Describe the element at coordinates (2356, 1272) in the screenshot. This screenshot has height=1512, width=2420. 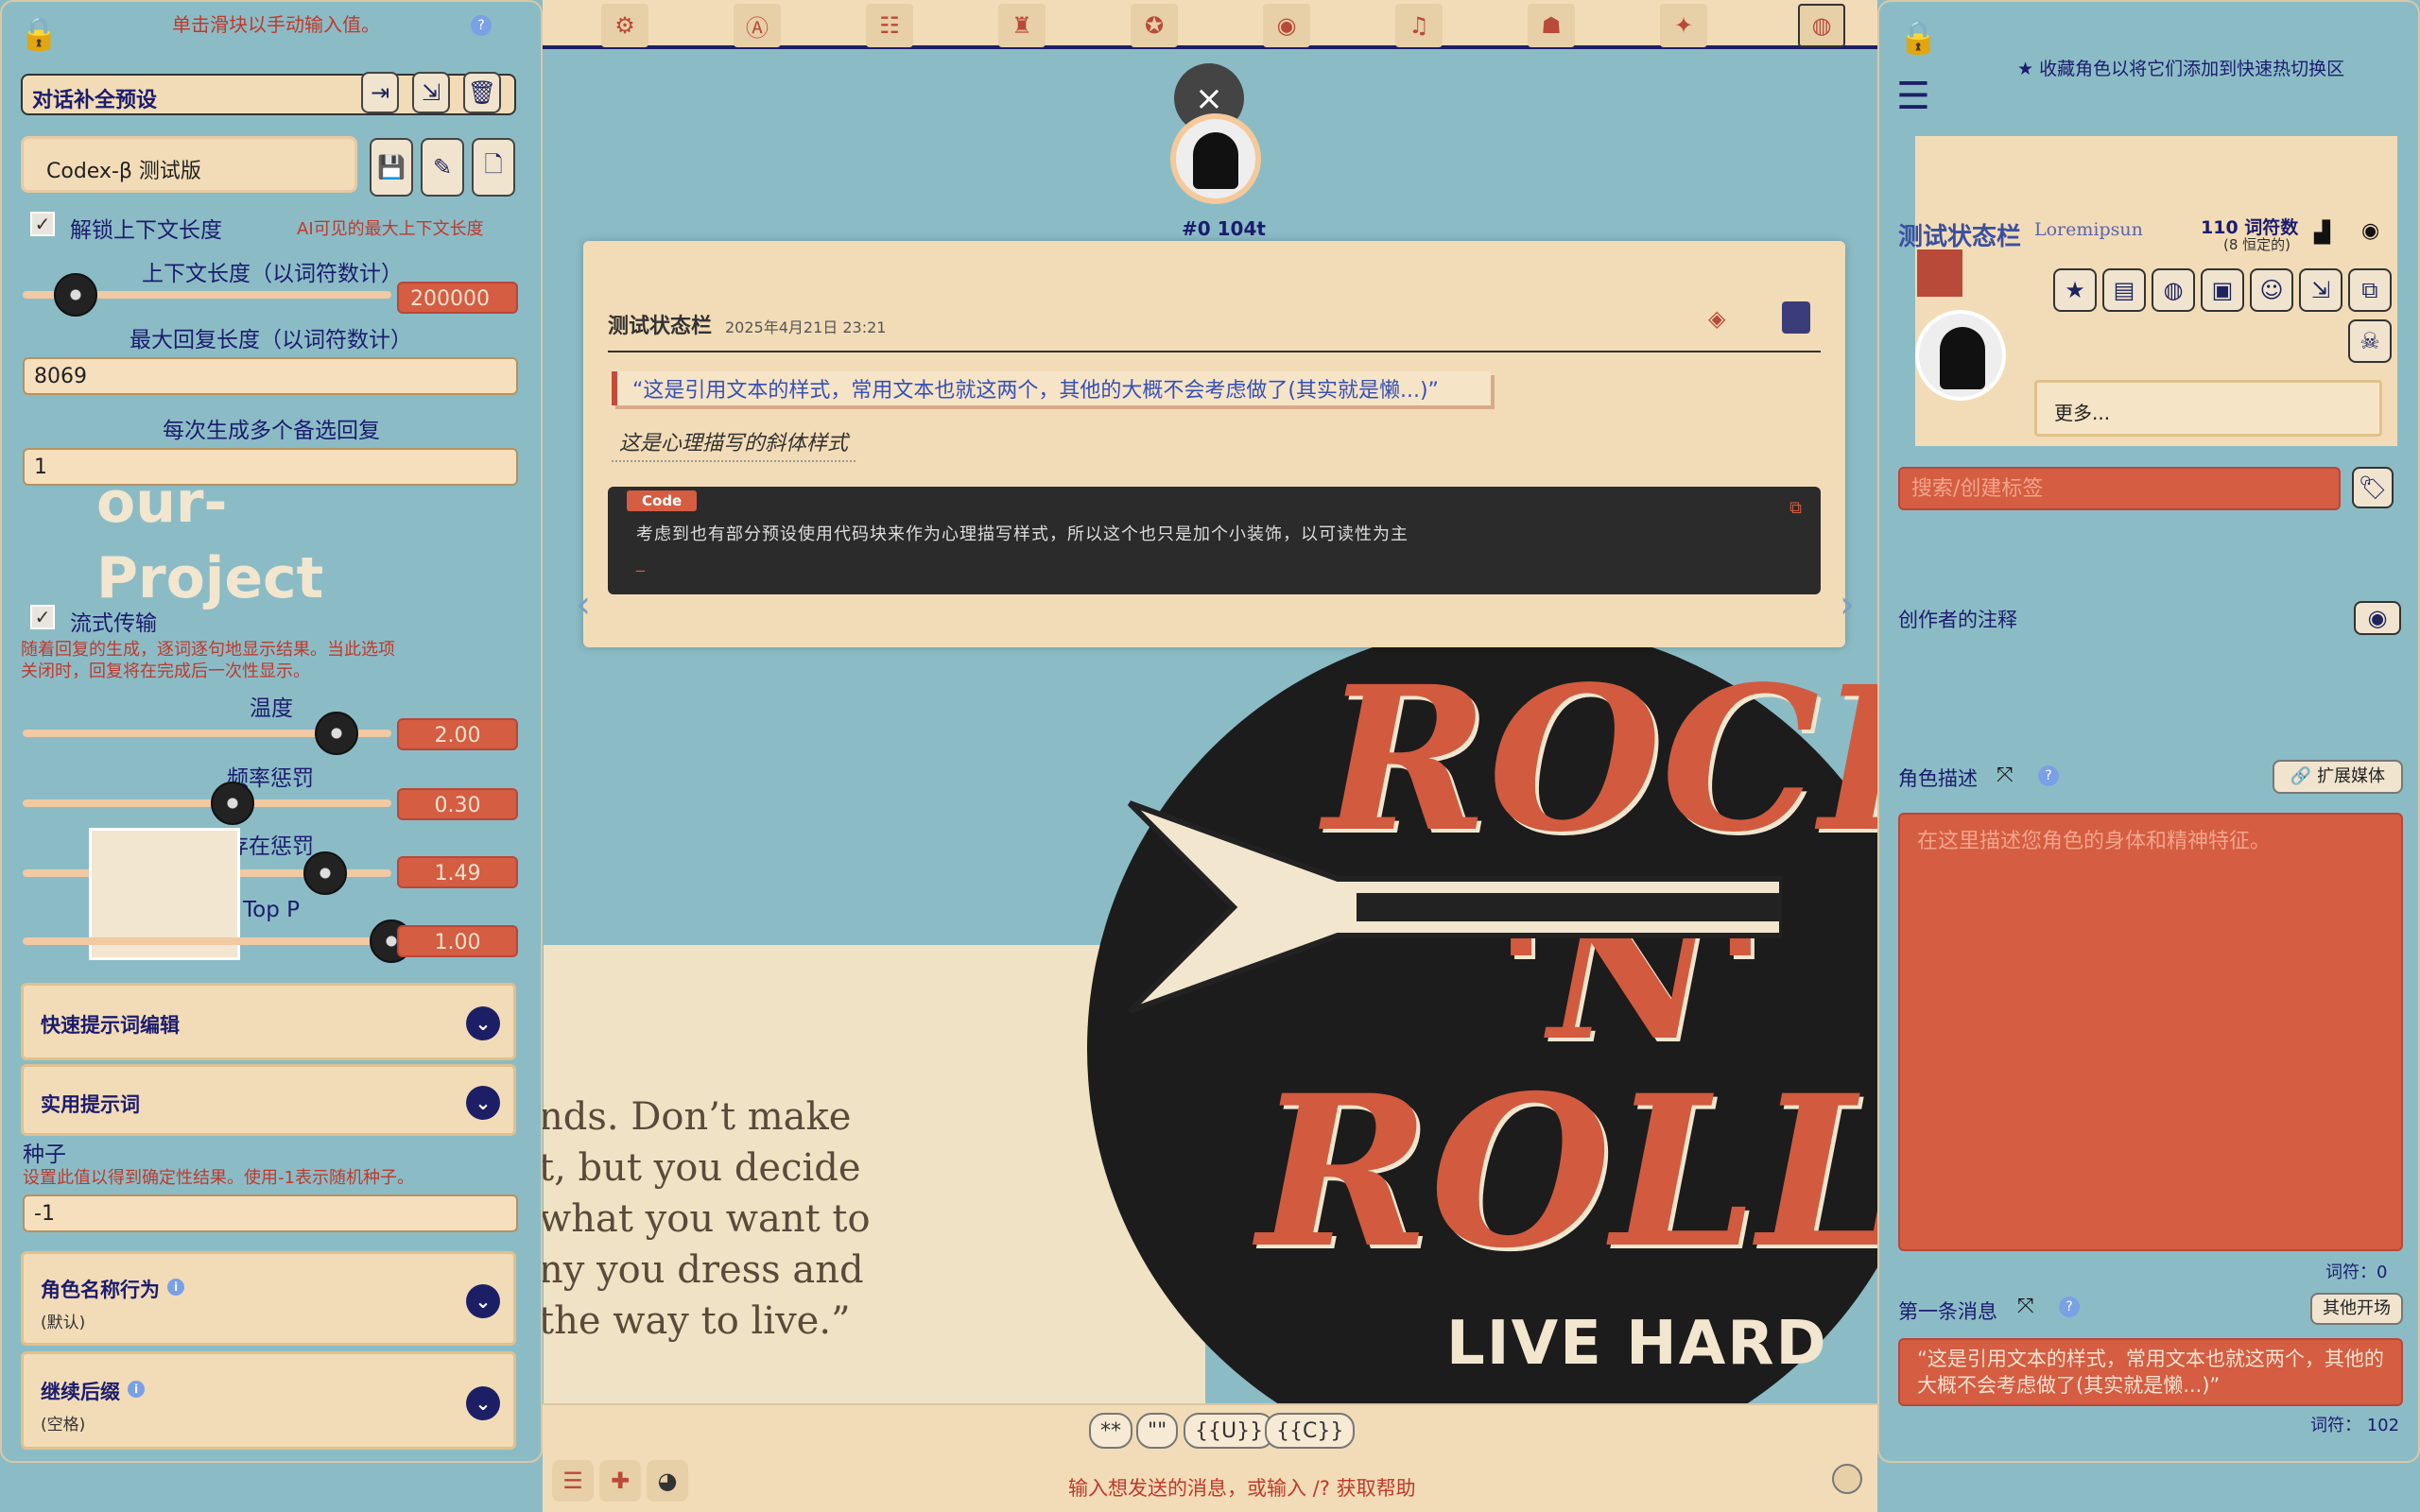
I see `description-tokens: 词符：0` at that location.